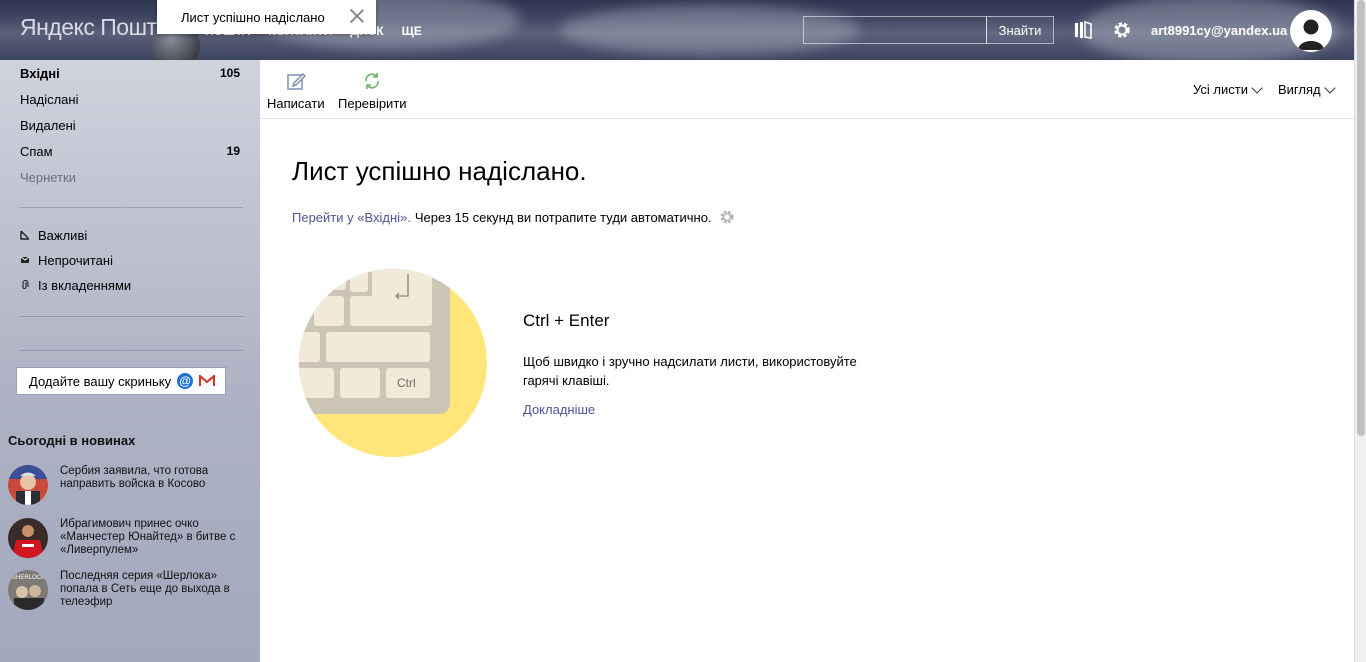 This screenshot has height=662, width=1366. What do you see at coordinates (1020, 30) in the screenshot?
I see `search-button: Знайти` at bounding box center [1020, 30].